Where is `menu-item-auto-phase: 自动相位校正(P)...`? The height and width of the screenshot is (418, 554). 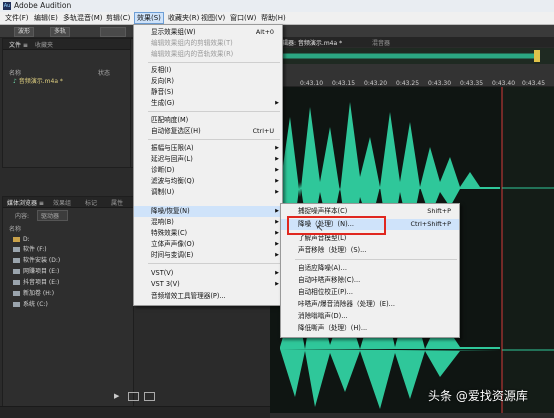 menu-item-auto-phase: 自动相位校正(P)... is located at coordinates (370, 292).